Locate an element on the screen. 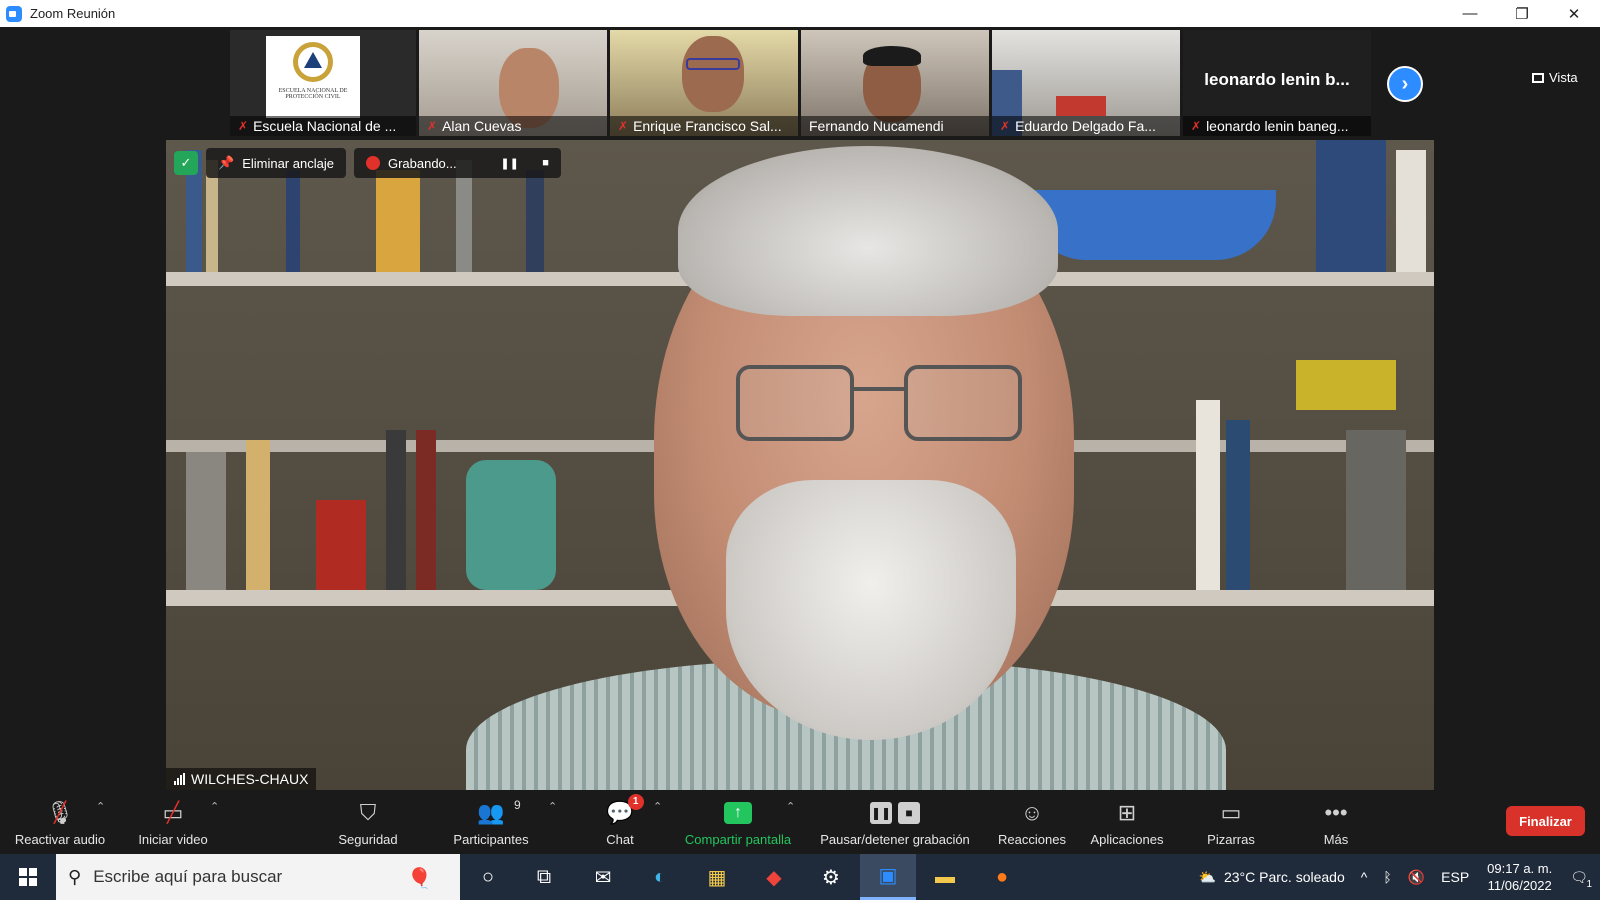 This screenshot has width=1600, height=900. participant-tile: ✗ Alan Cuevas is located at coordinates (513, 83).